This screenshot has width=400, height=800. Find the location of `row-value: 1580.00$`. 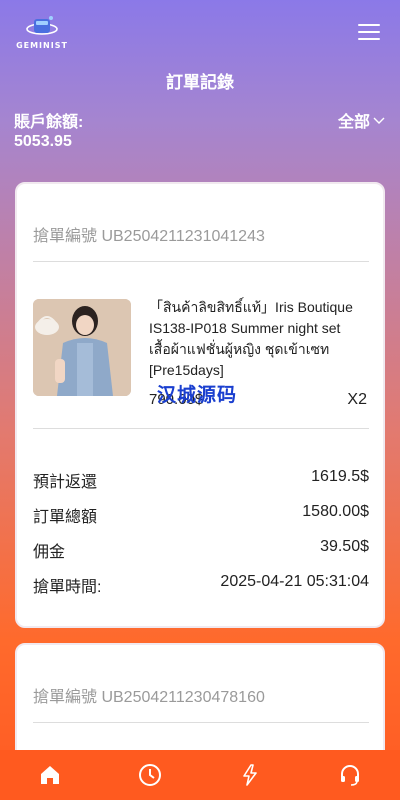

row-value: 1580.00$ is located at coordinates (335, 511).